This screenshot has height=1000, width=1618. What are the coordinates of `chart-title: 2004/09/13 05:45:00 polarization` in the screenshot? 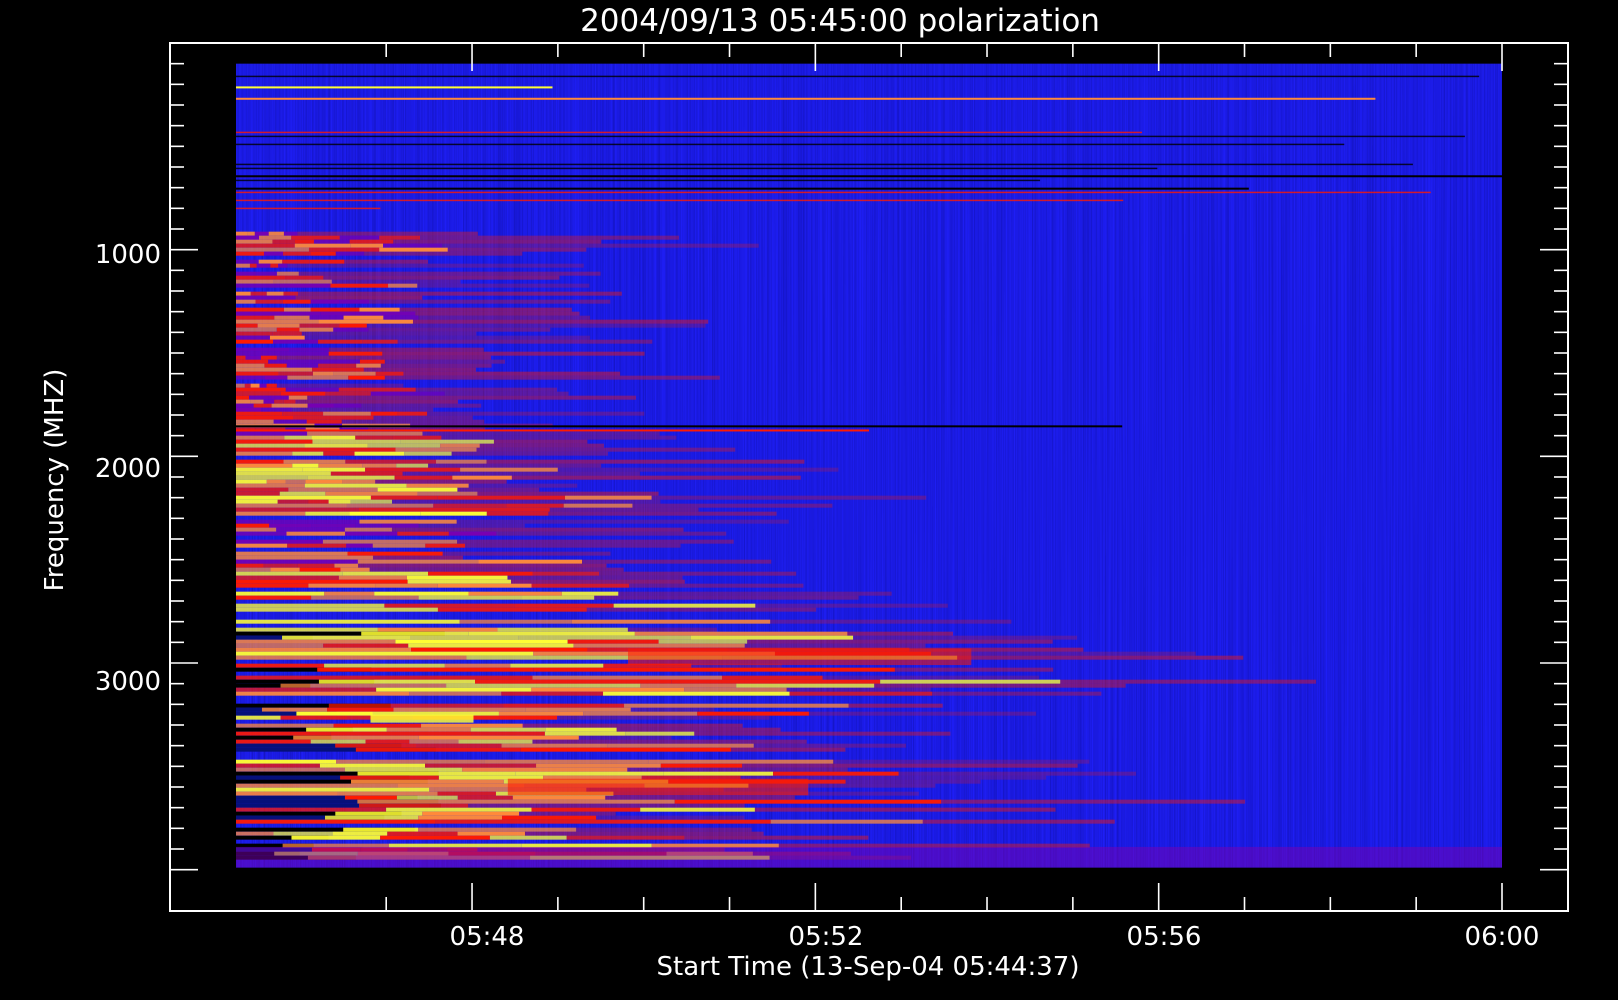 It's located at (840, 21).